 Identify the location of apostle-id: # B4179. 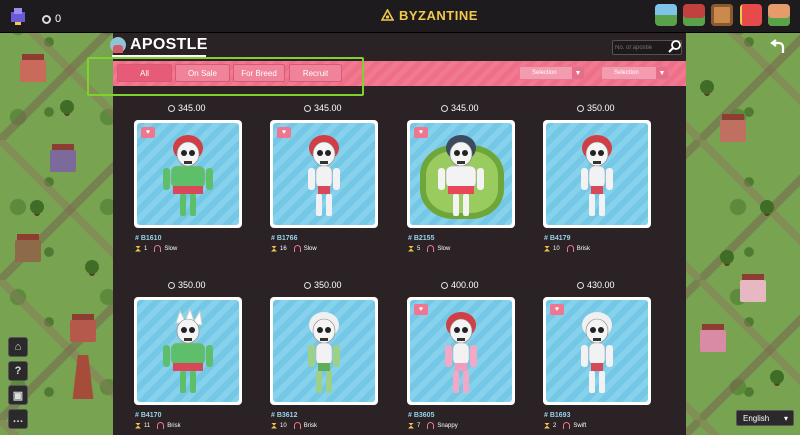
(557, 238).